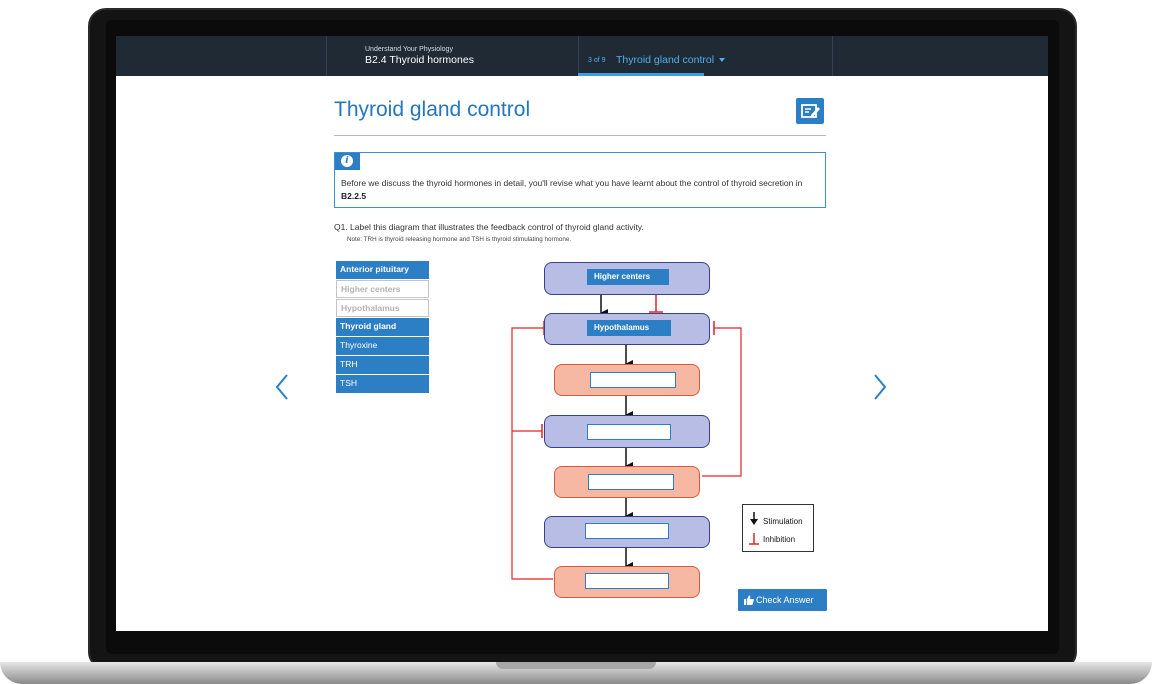 The height and width of the screenshot is (684, 1152). I want to click on check-answer-button: Check Answer, so click(782, 600).